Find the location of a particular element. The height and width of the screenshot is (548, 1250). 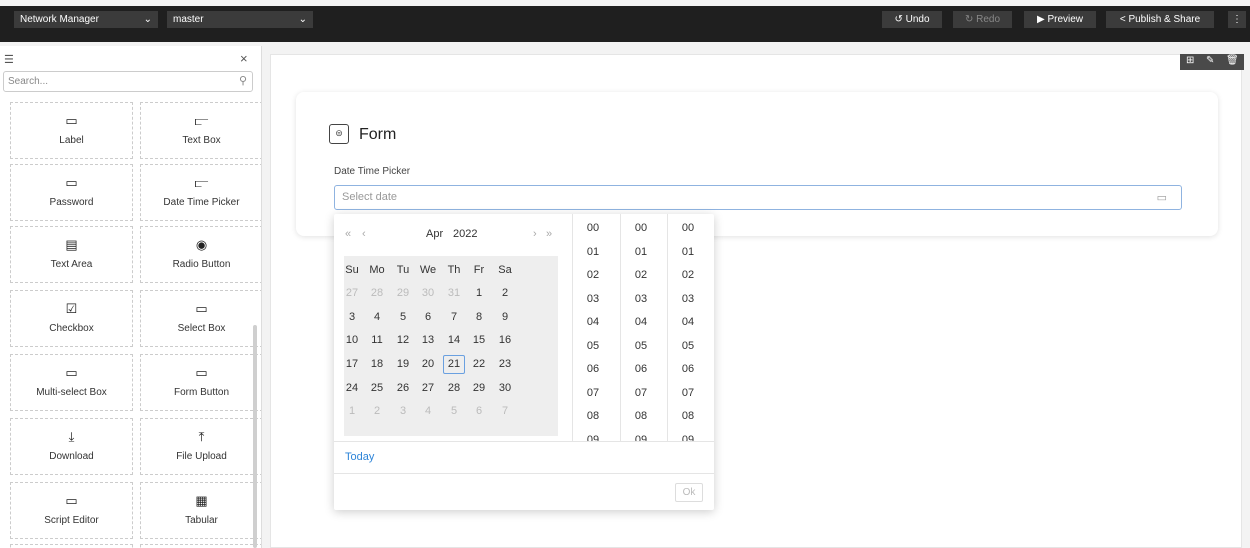

calendar-day: 23 is located at coordinates (505, 364).